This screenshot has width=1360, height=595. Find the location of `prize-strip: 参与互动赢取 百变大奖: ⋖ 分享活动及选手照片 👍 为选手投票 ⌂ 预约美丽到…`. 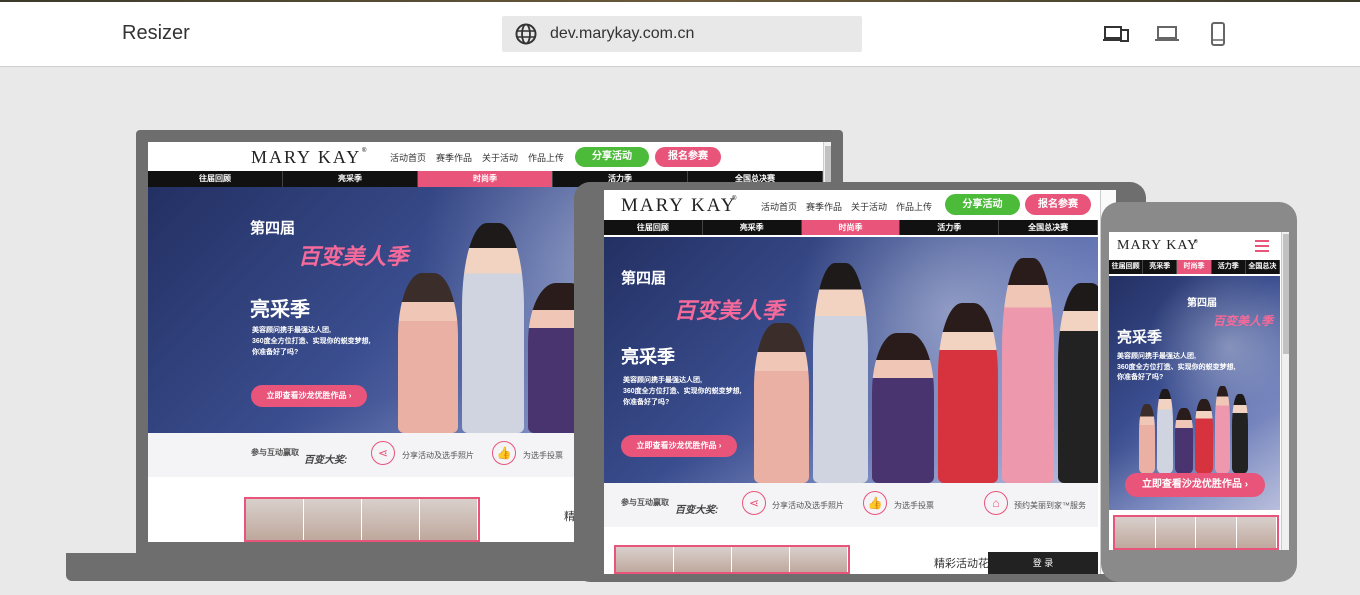

prize-strip: 参与互动赢取 百变大奖: ⋖ 分享活动及选手照片 👍 为选手投票 ⌂ 预约美丽到… is located at coordinates (851, 505).